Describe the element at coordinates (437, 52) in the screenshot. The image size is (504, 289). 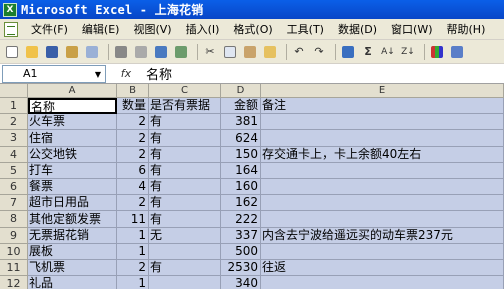
I see `chart-wizard-icon` at that location.